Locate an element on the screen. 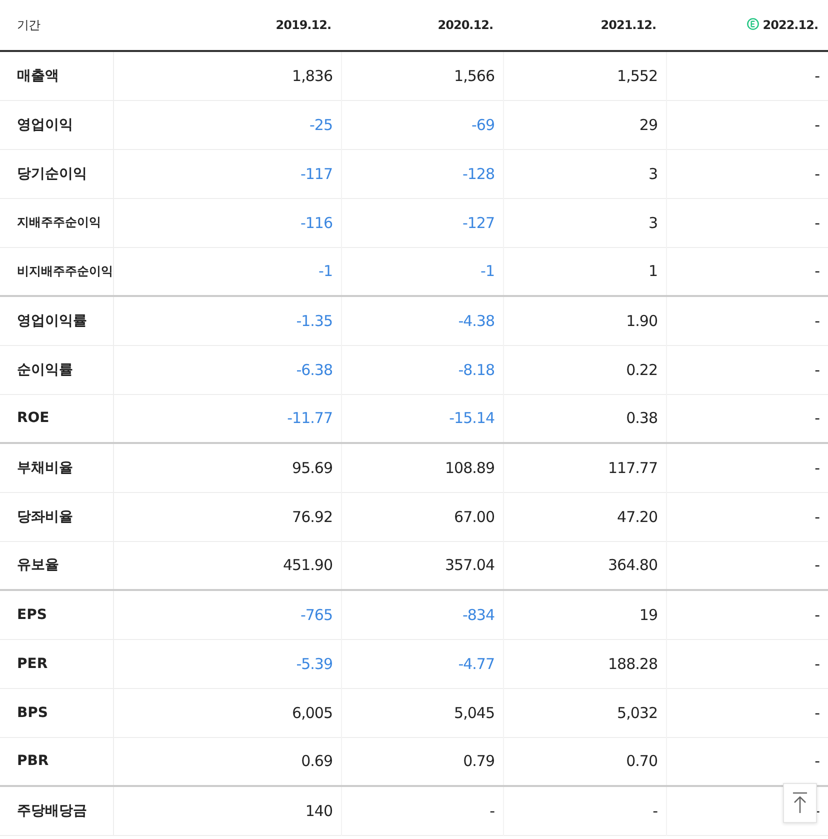 The image size is (828, 839). row-label: 비지배주주순이익 is located at coordinates (56, 271).